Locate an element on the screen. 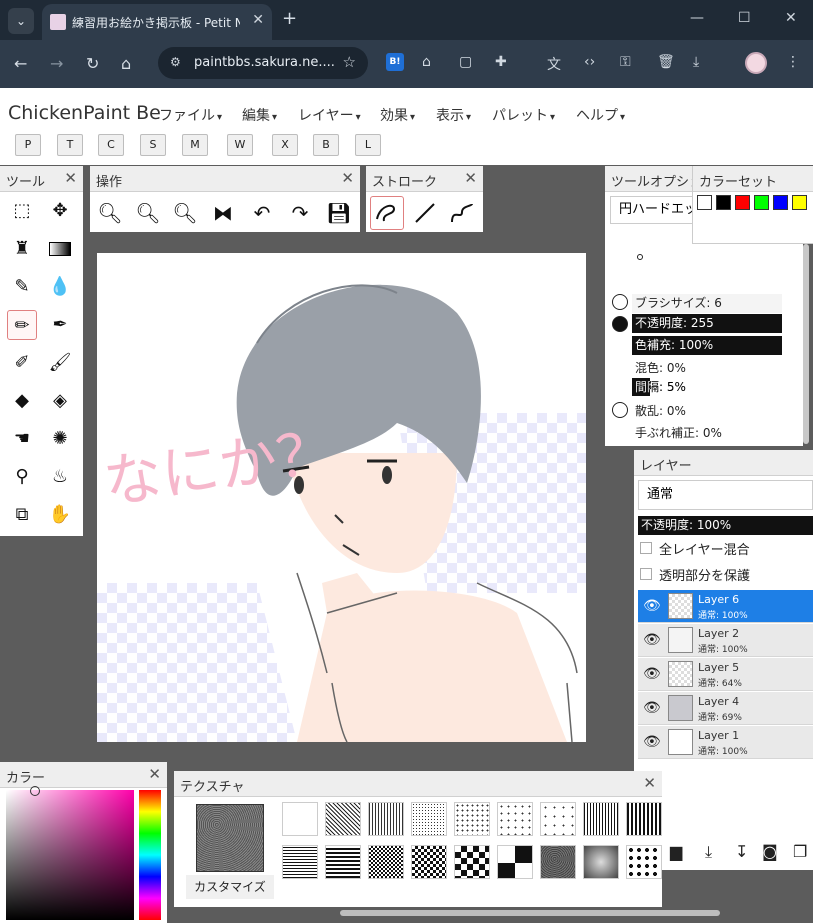 The width and height of the screenshot is (813, 923). blend-mode-select: 通常 is located at coordinates (725, 495).